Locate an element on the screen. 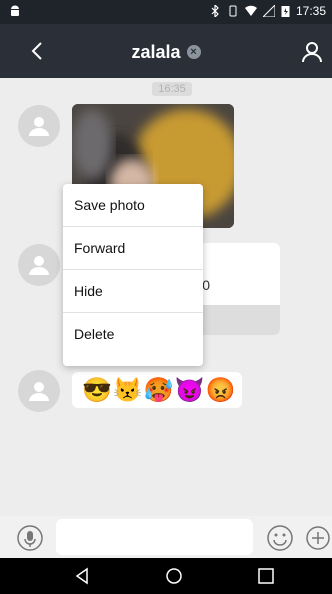 The width and height of the screenshot is (332, 594). input-bar is located at coordinates (166, 537).